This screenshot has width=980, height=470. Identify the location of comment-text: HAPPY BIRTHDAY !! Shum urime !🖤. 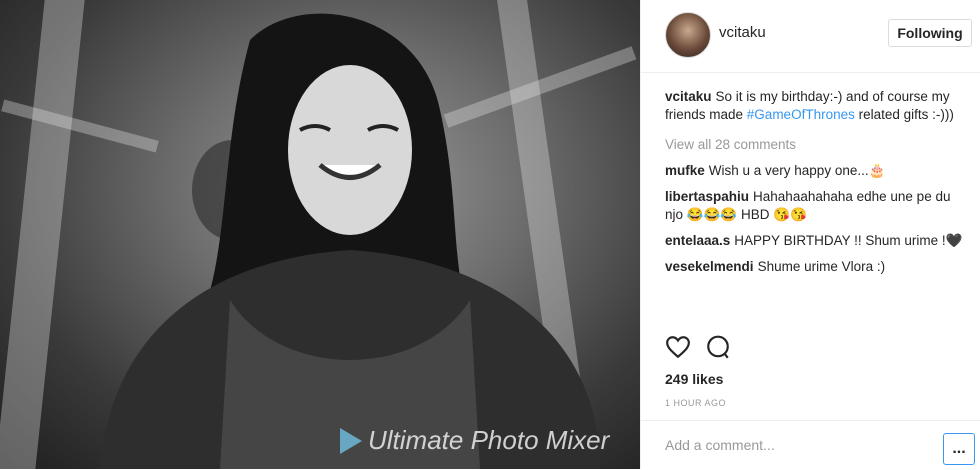
(848, 240).